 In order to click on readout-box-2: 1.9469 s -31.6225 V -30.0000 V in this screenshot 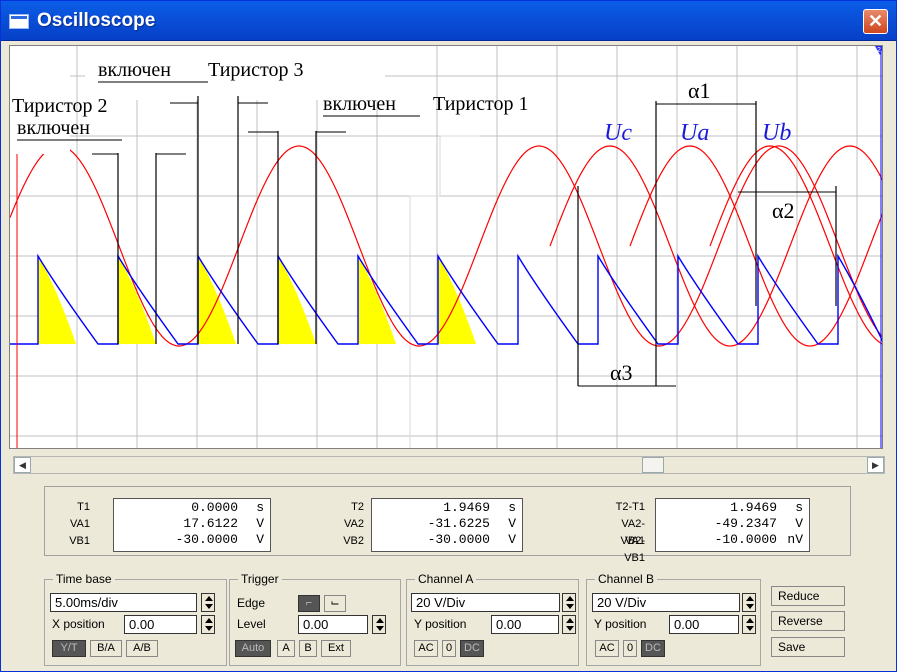, I will do `click(447, 525)`.